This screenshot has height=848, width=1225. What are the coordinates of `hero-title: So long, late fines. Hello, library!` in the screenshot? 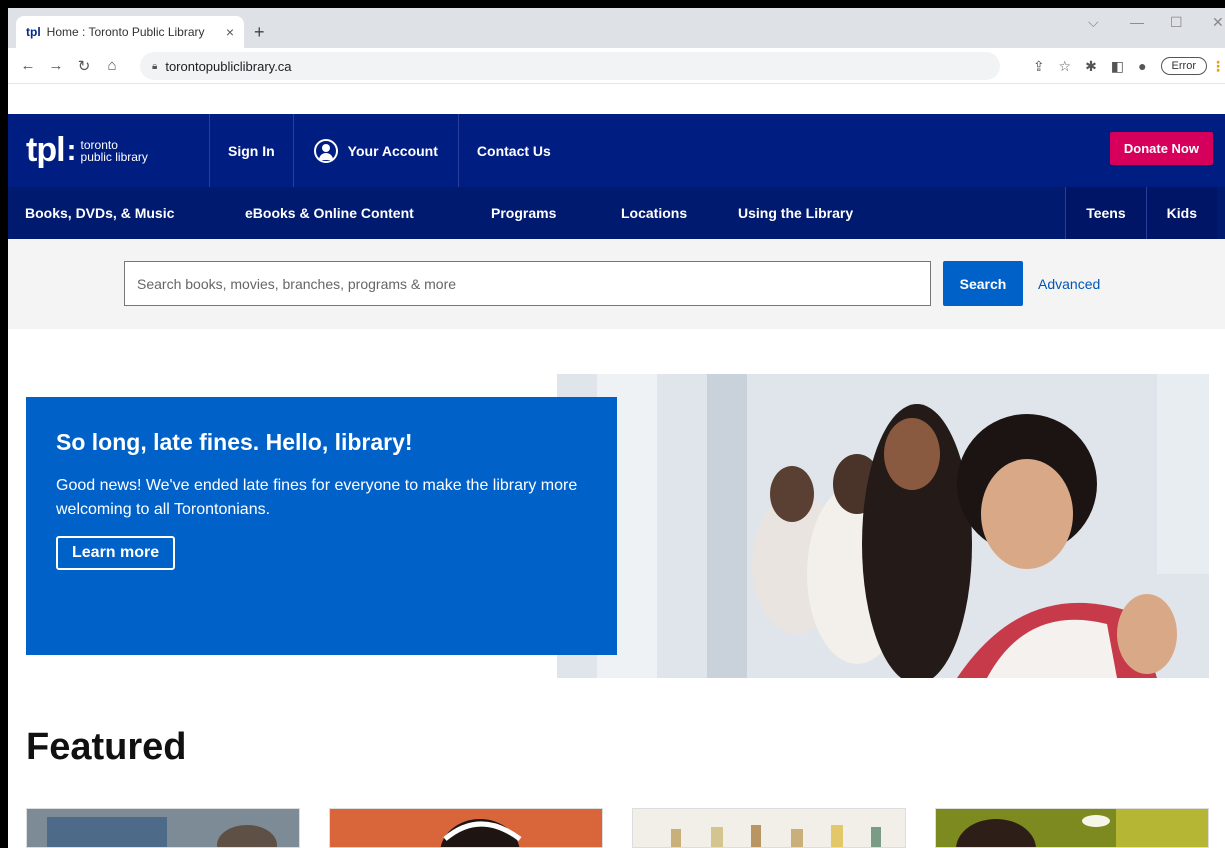 It's located at (234, 442).